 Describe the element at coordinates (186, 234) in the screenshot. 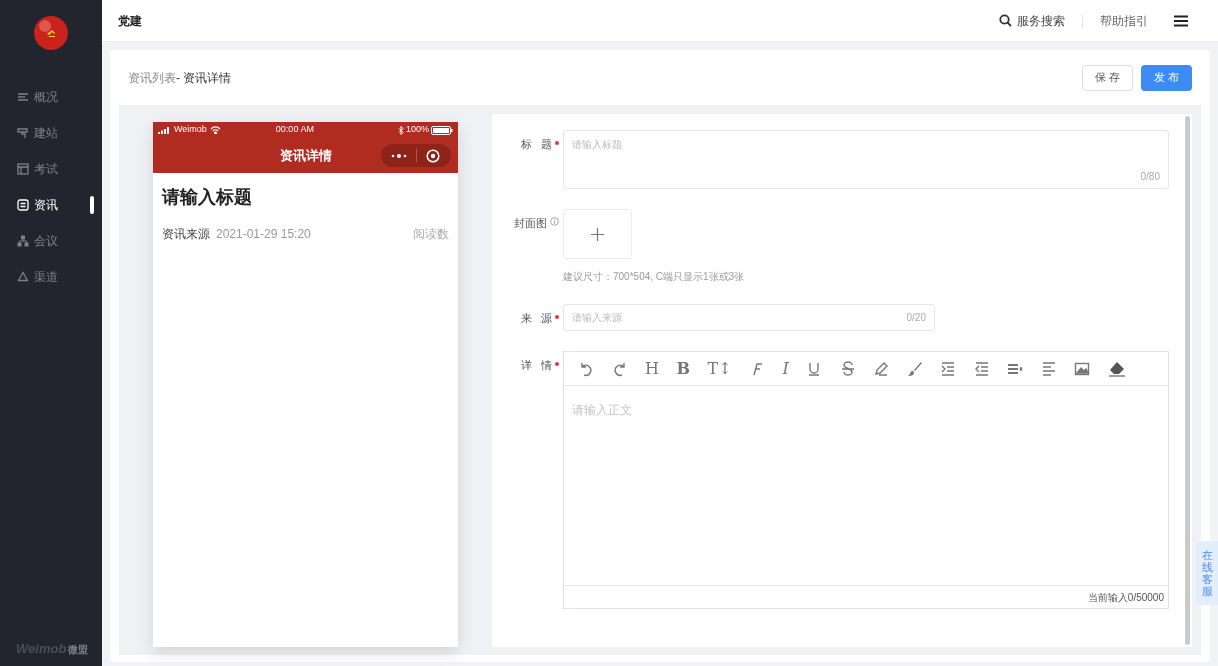

I see `article-source: 资讯来源` at that location.